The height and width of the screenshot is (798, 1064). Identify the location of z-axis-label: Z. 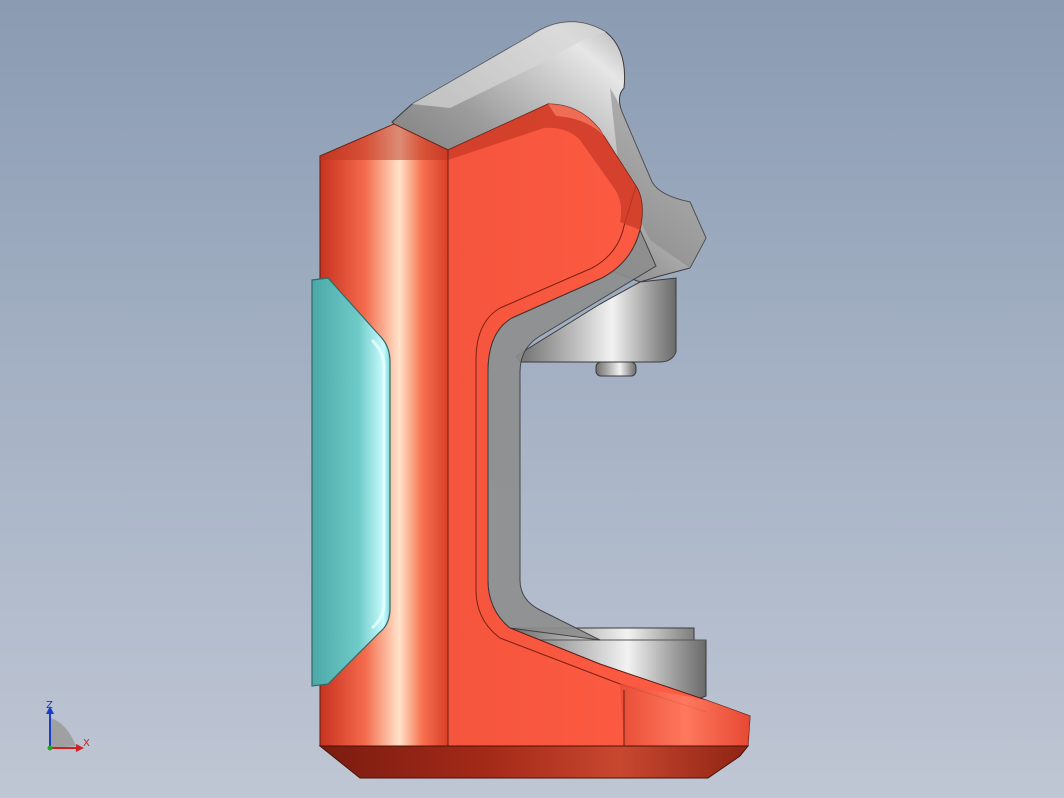
(49, 705).